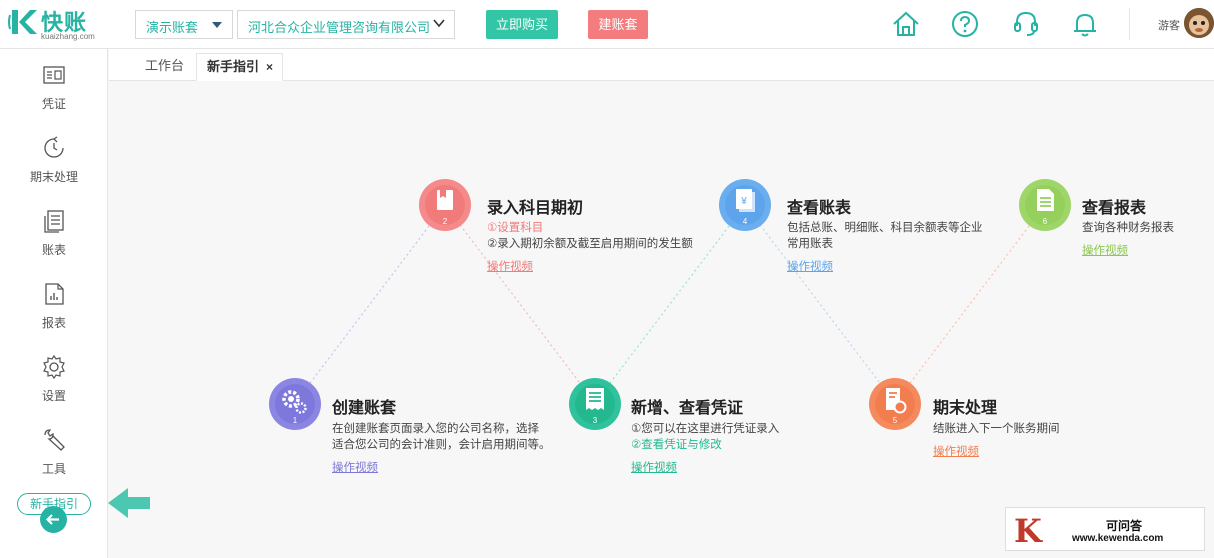  Describe the element at coordinates (1105, 529) in the screenshot. I see `site-watermark: K 可问答 www.kewenda.com` at that location.